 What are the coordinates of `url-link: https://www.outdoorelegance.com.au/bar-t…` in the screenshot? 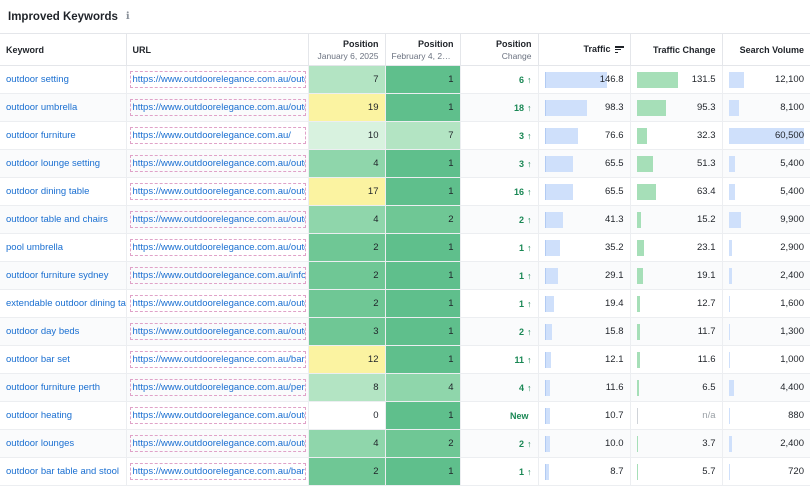 It's located at (217, 471).